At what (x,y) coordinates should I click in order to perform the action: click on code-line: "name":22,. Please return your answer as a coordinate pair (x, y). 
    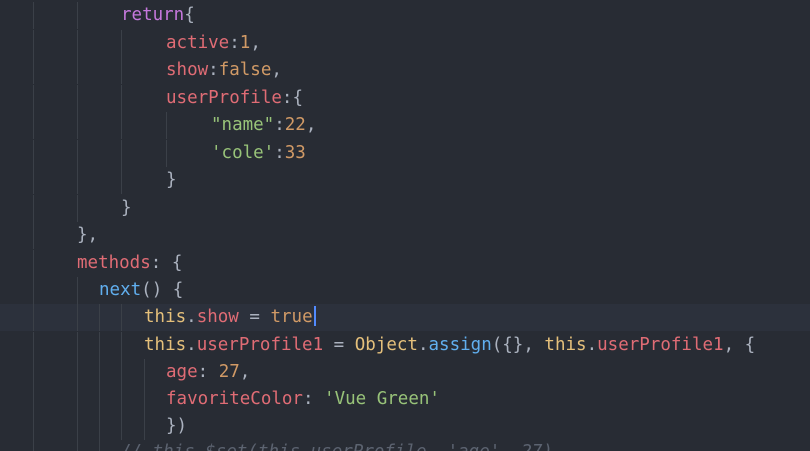
    Looking at the image, I should click on (405, 125).